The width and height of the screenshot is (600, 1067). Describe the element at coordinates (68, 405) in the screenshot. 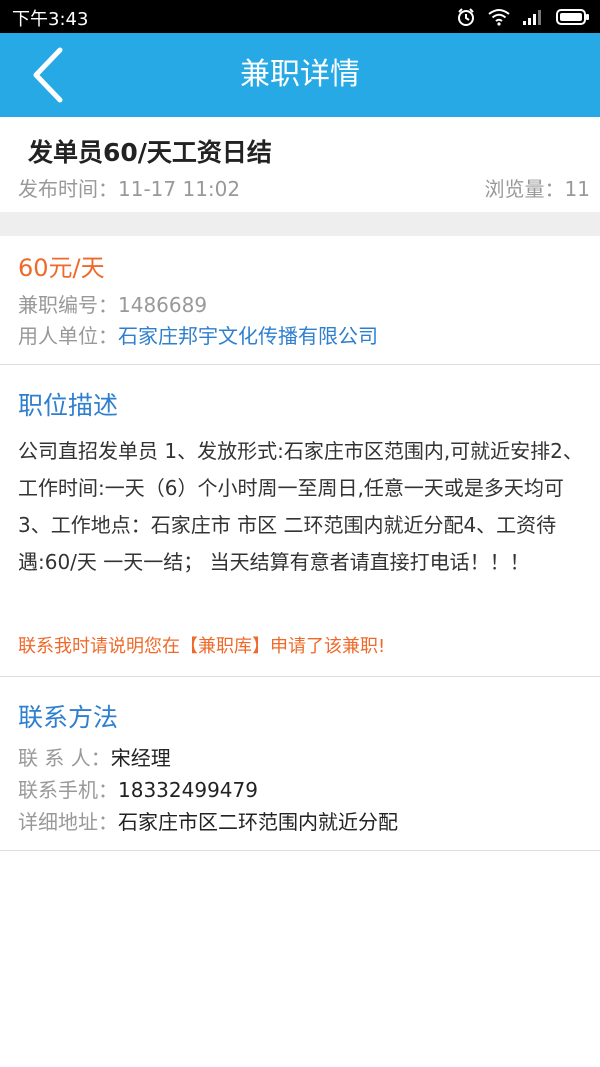

I see `description-heading: 职位描述` at that location.